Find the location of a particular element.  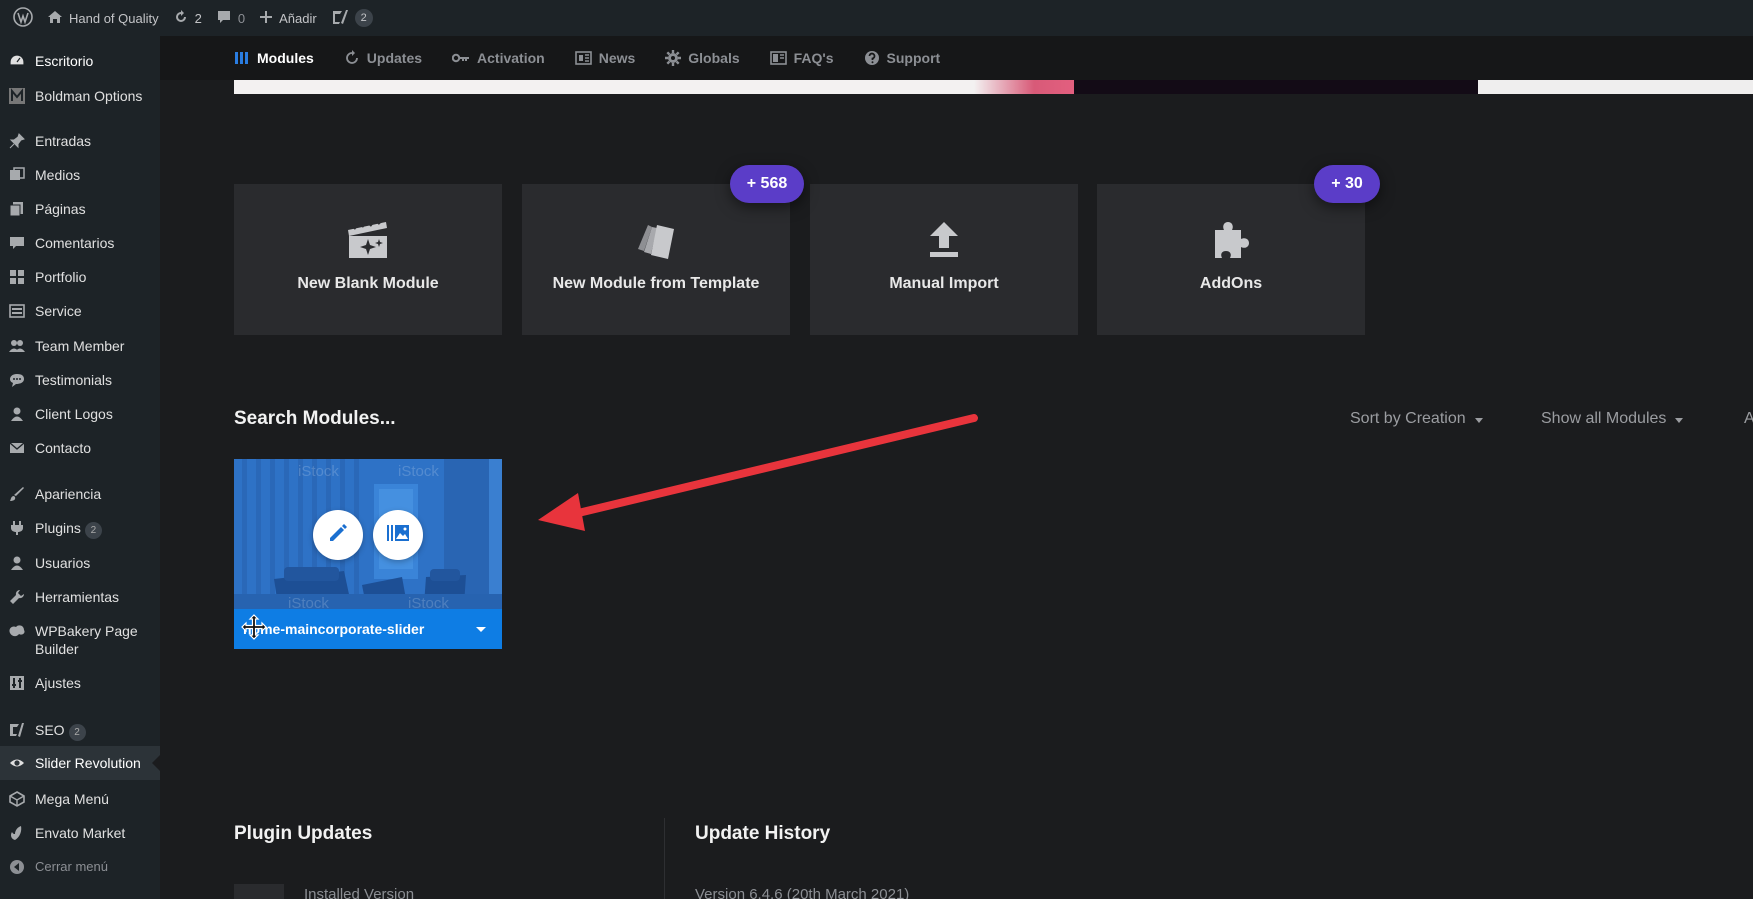

sidebar-item-boldman-options: Boldman Options is located at coordinates (80, 96).